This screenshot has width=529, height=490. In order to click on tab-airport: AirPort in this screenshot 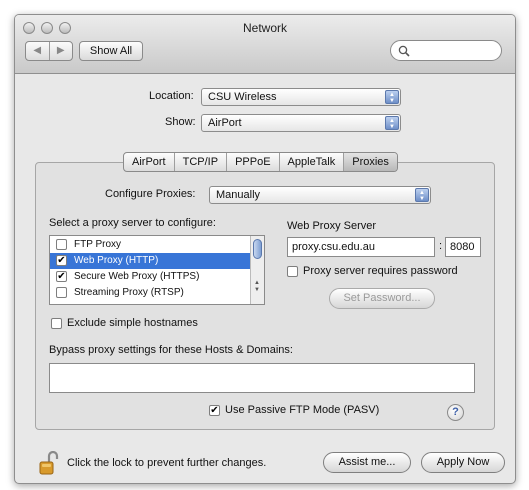, I will do `click(149, 162)`.